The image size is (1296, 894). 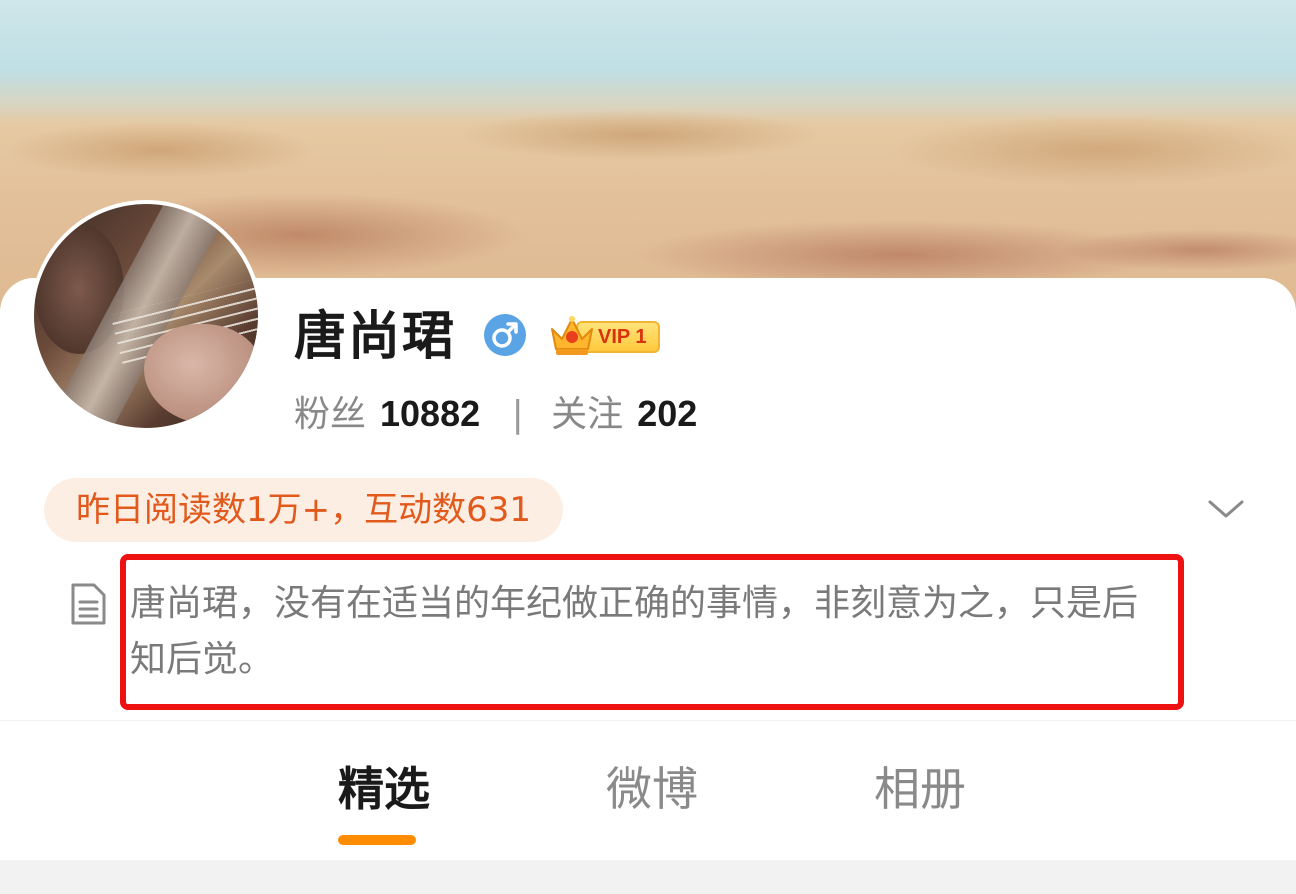 What do you see at coordinates (1226, 509) in the screenshot?
I see `chevron-down-icon` at bounding box center [1226, 509].